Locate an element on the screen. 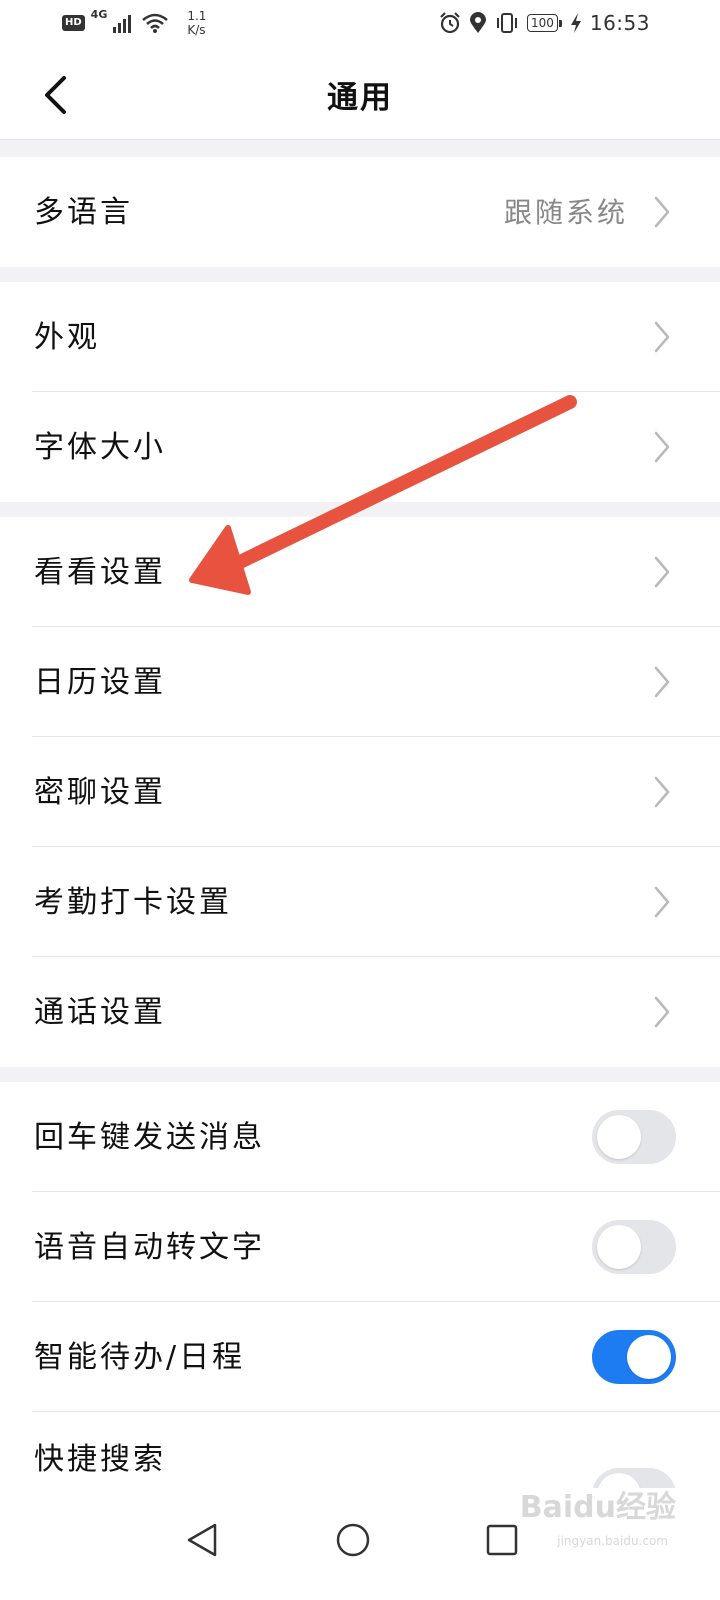 The width and height of the screenshot is (720, 1600). setting-label: 智能待办/日程 is located at coordinates (140, 1357).